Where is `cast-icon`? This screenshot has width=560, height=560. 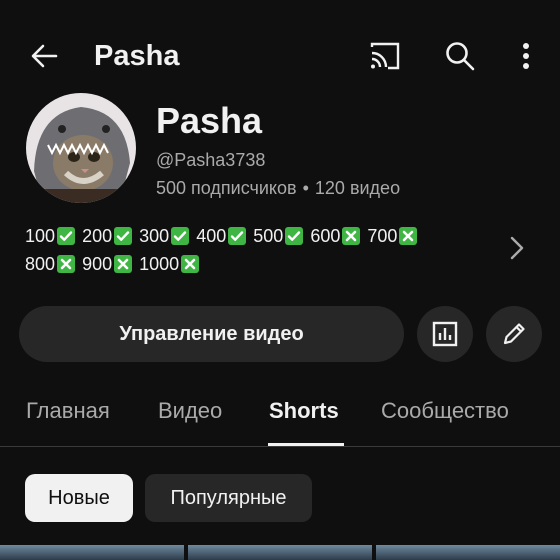 cast-icon is located at coordinates (385, 56).